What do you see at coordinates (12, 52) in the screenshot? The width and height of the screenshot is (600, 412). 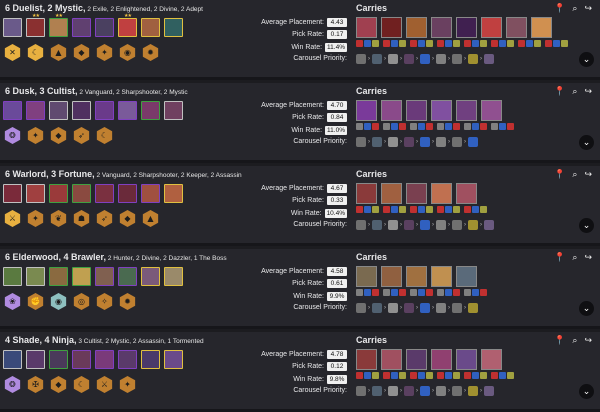 I see `trait-icon: ✕` at bounding box center [12, 52].